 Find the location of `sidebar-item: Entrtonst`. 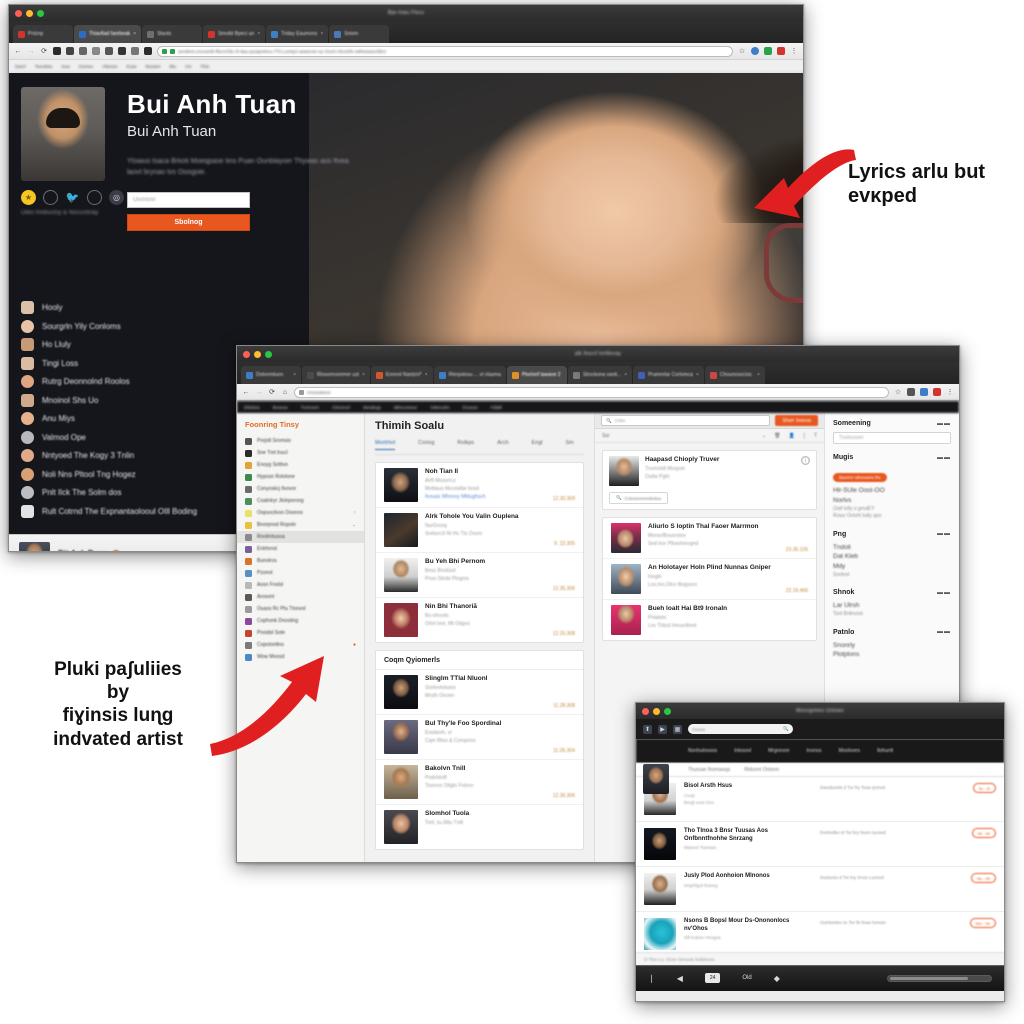

sidebar-item: Entrtonst is located at coordinates (300, 549).